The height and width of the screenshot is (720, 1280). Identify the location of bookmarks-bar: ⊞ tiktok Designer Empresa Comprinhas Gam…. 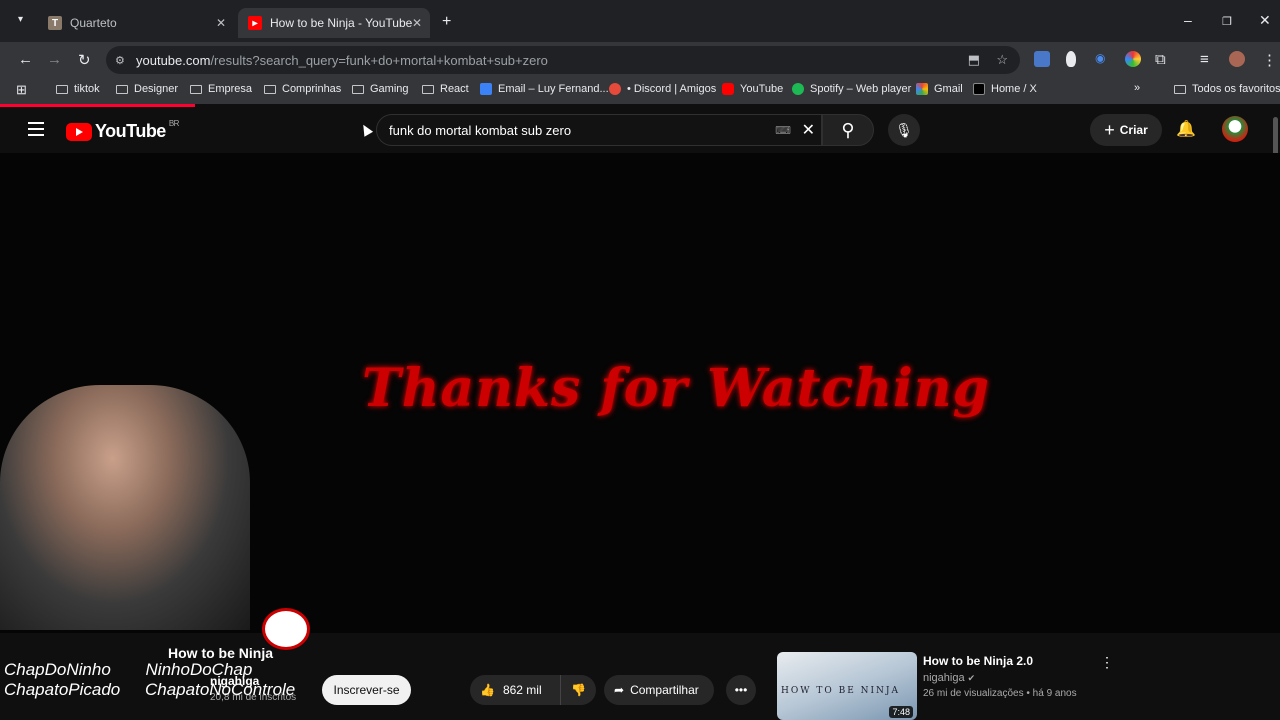
(640, 90).